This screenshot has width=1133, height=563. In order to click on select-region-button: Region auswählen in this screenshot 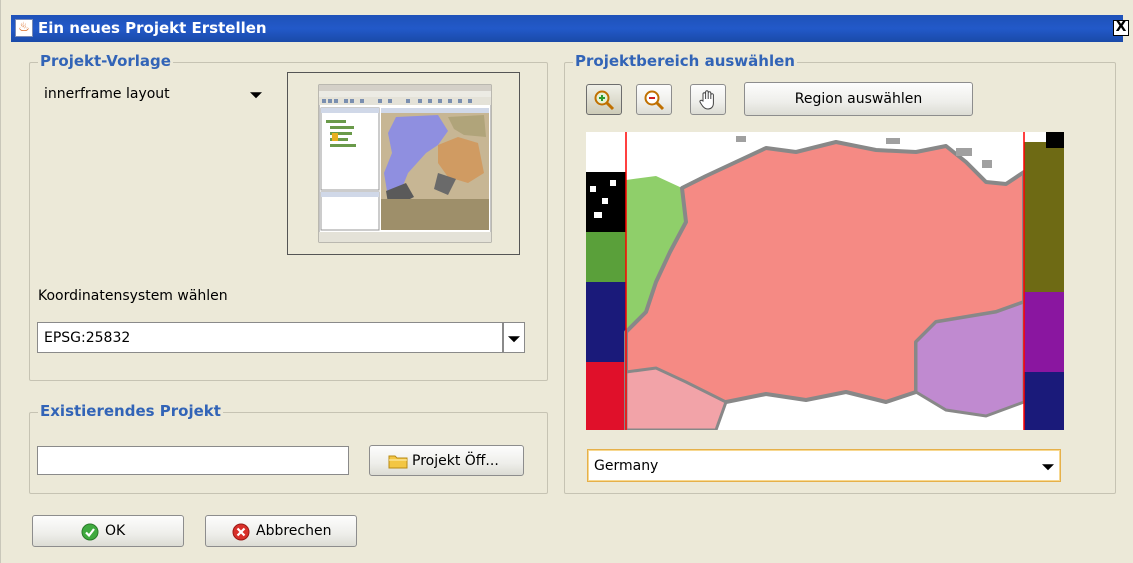, I will do `click(858, 99)`.